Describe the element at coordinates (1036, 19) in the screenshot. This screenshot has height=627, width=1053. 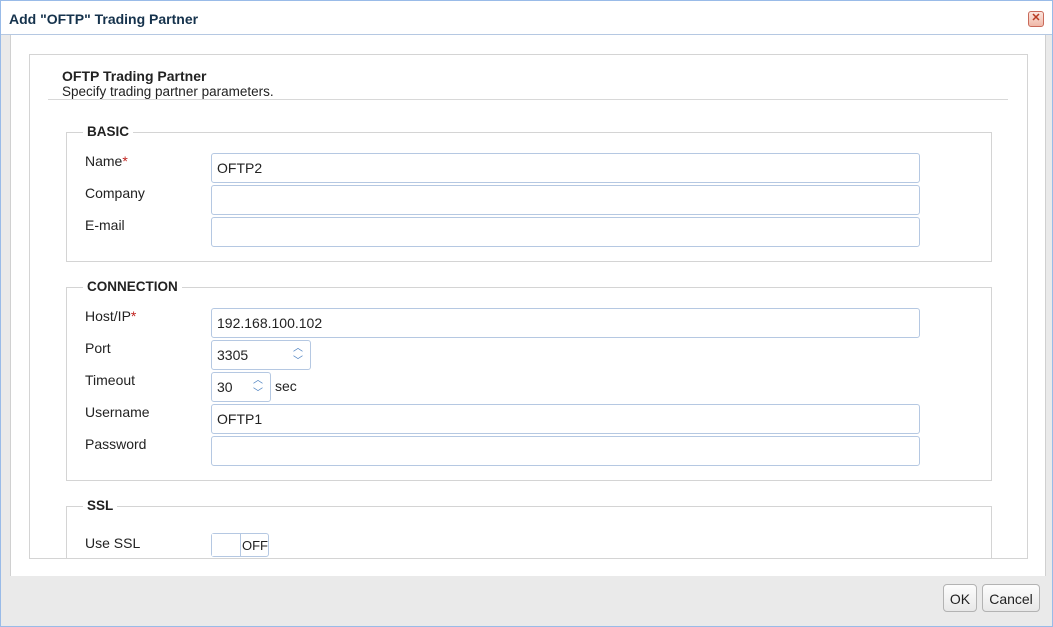
I see `close-icon: ✕` at that location.